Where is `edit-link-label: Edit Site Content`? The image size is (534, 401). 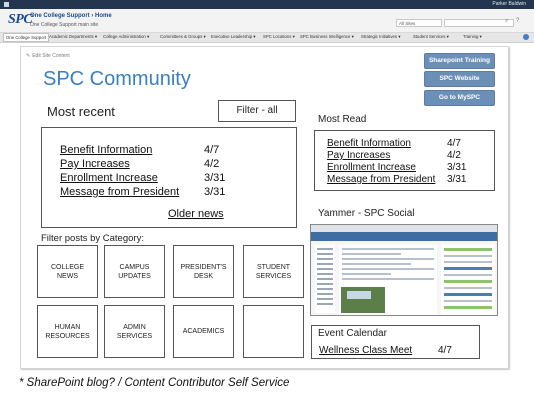
edit-link-label: Edit Site Content is located at coordinates (51, 56).